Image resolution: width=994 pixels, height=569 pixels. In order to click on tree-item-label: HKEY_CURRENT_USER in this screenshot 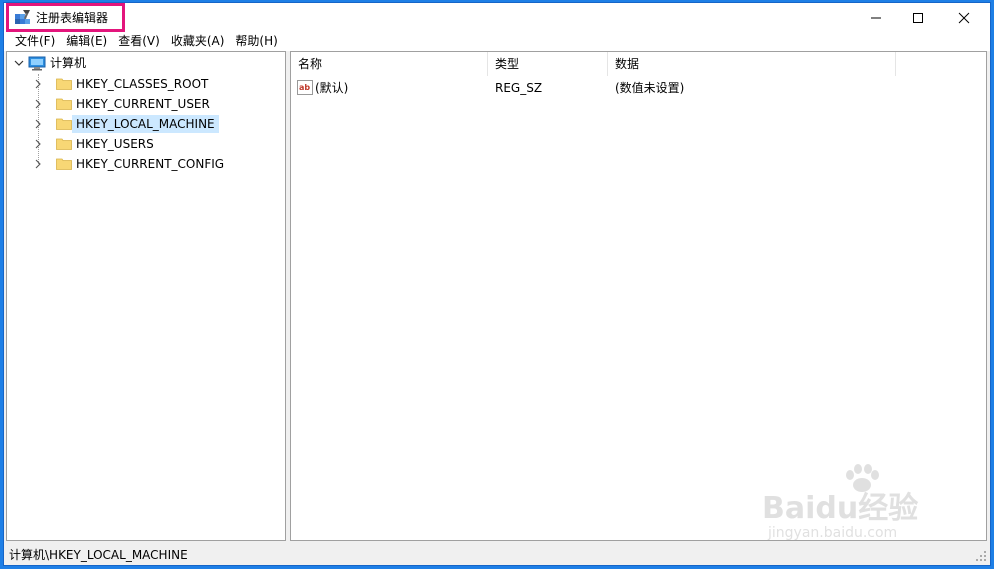, I will do `click(143, 104)`.